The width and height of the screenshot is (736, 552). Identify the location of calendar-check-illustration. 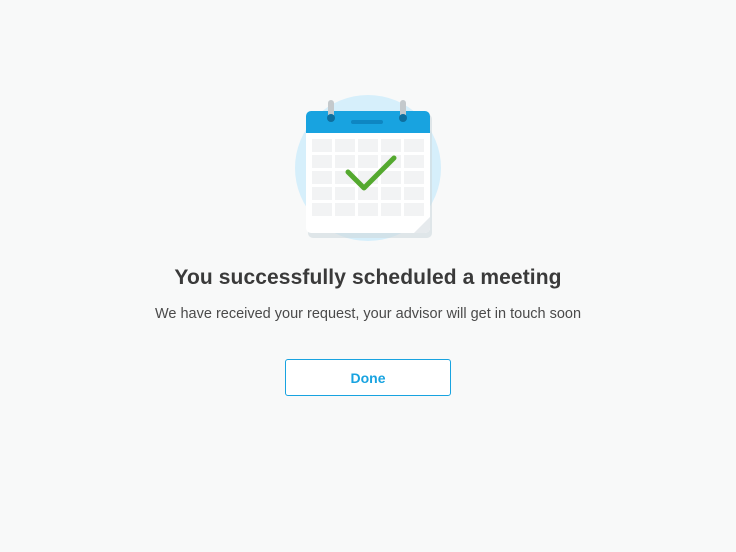
(368, 168).